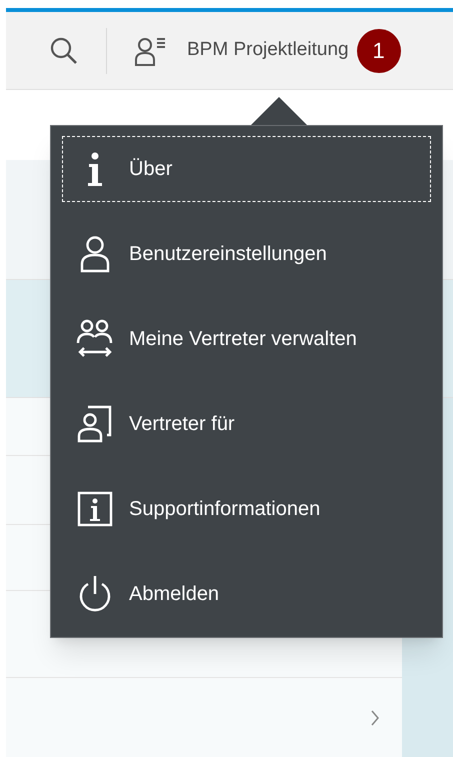 The height and width of the screenshot is (757, 453). Describe the element at coordinates (268, 50) in the screenshot. I see `user-name: BPM Projektleitung` at that location.